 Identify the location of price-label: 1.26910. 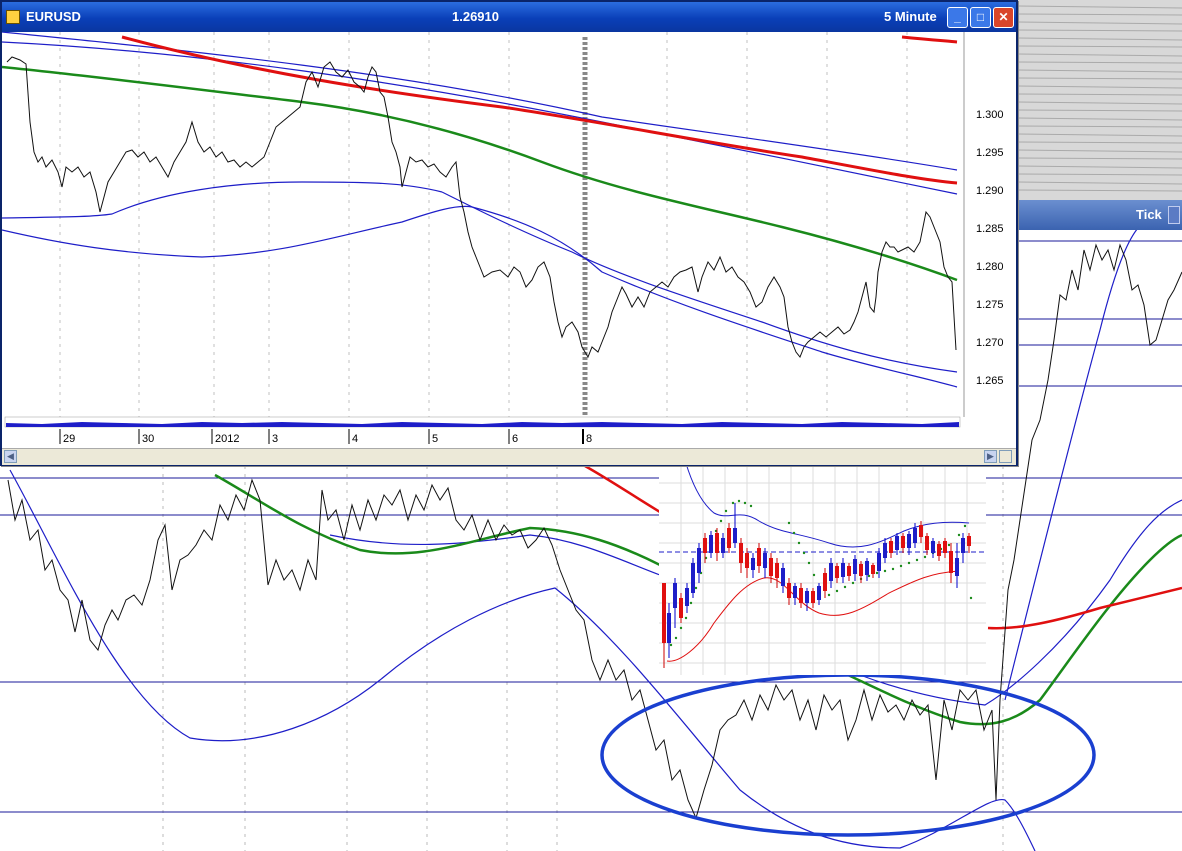
(475, 16).